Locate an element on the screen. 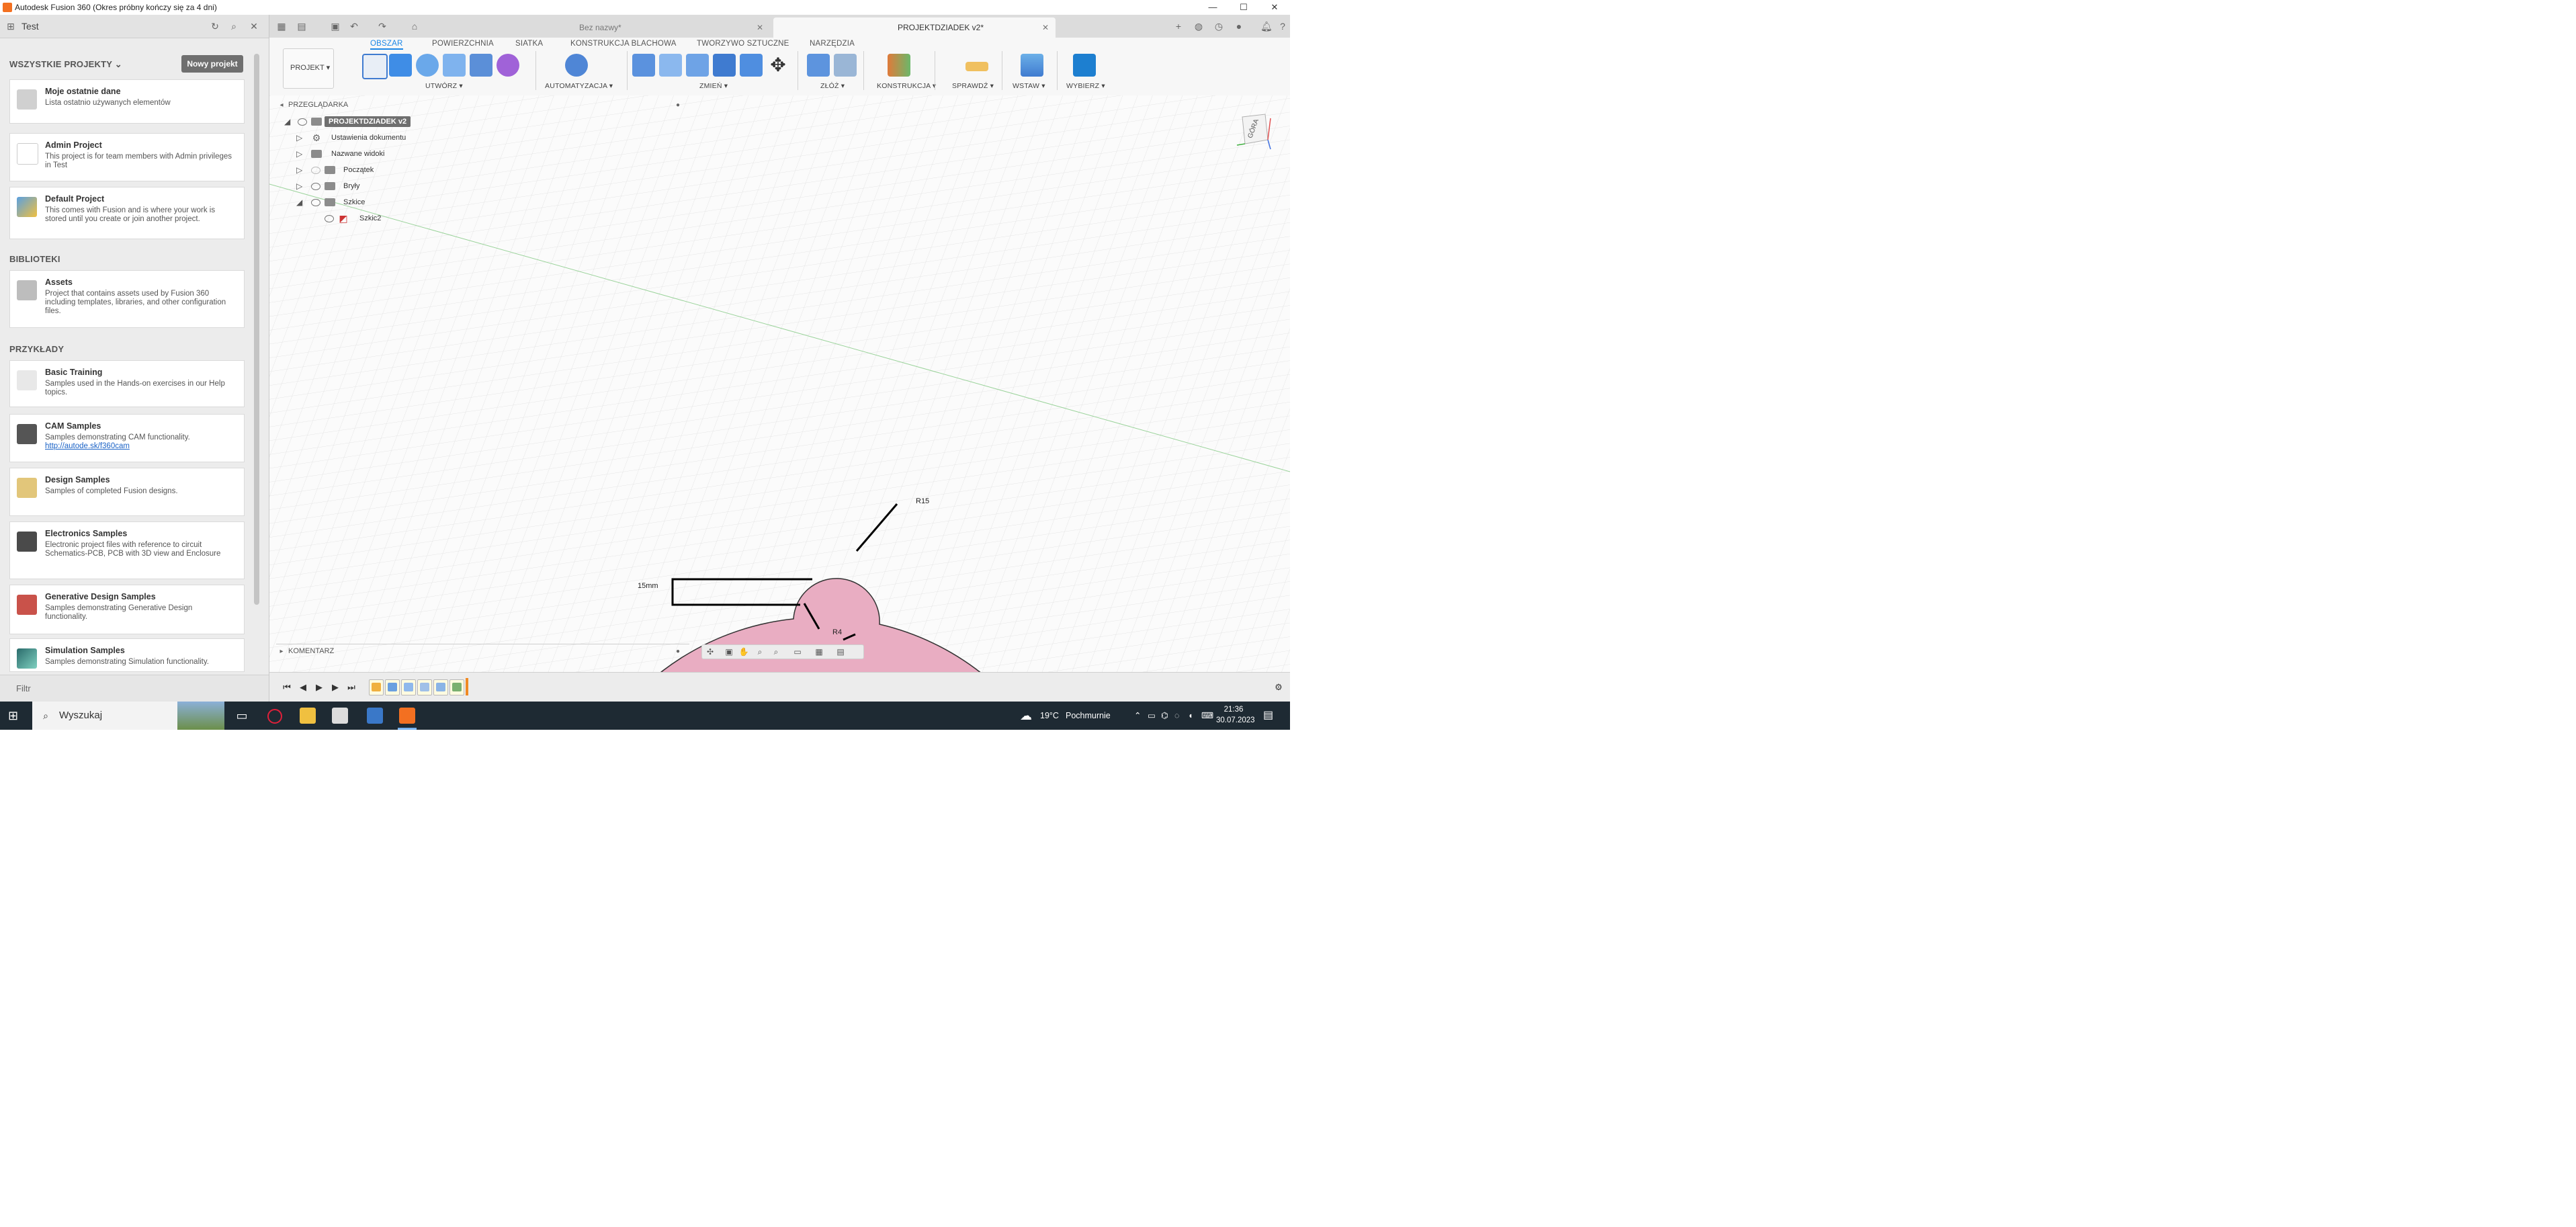  tree-item: ▷ Bryły is located at coordinates (377, 186).